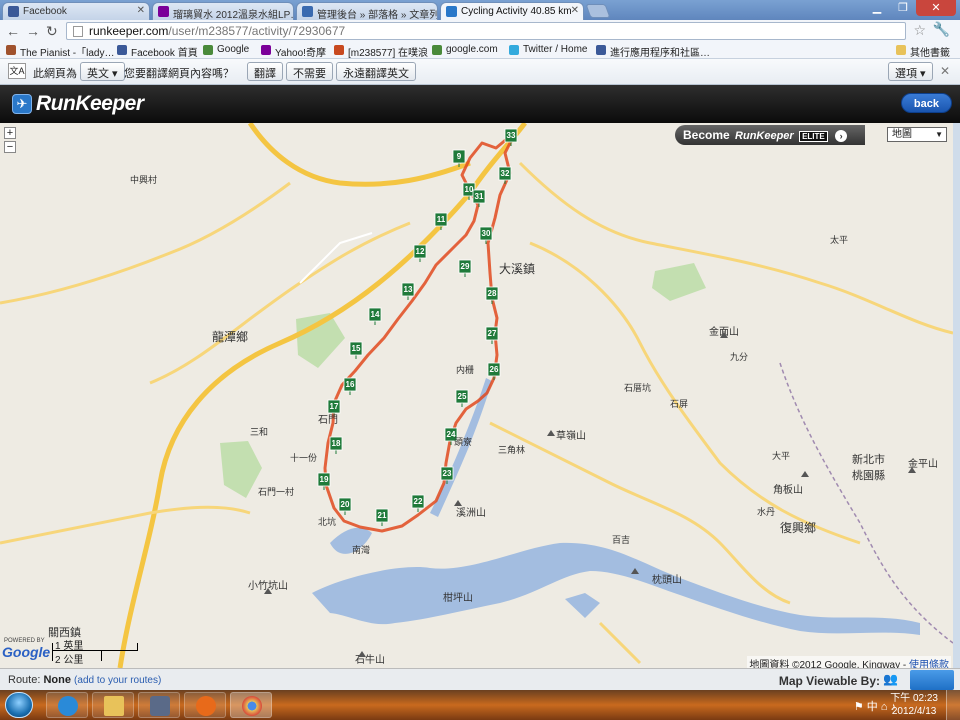 The width and height of the screenshot is (960, 720). What do you see at coordinates (345, 506) in the screenshot?
I see `km-marker: 20` at bounding box center [345, 506].